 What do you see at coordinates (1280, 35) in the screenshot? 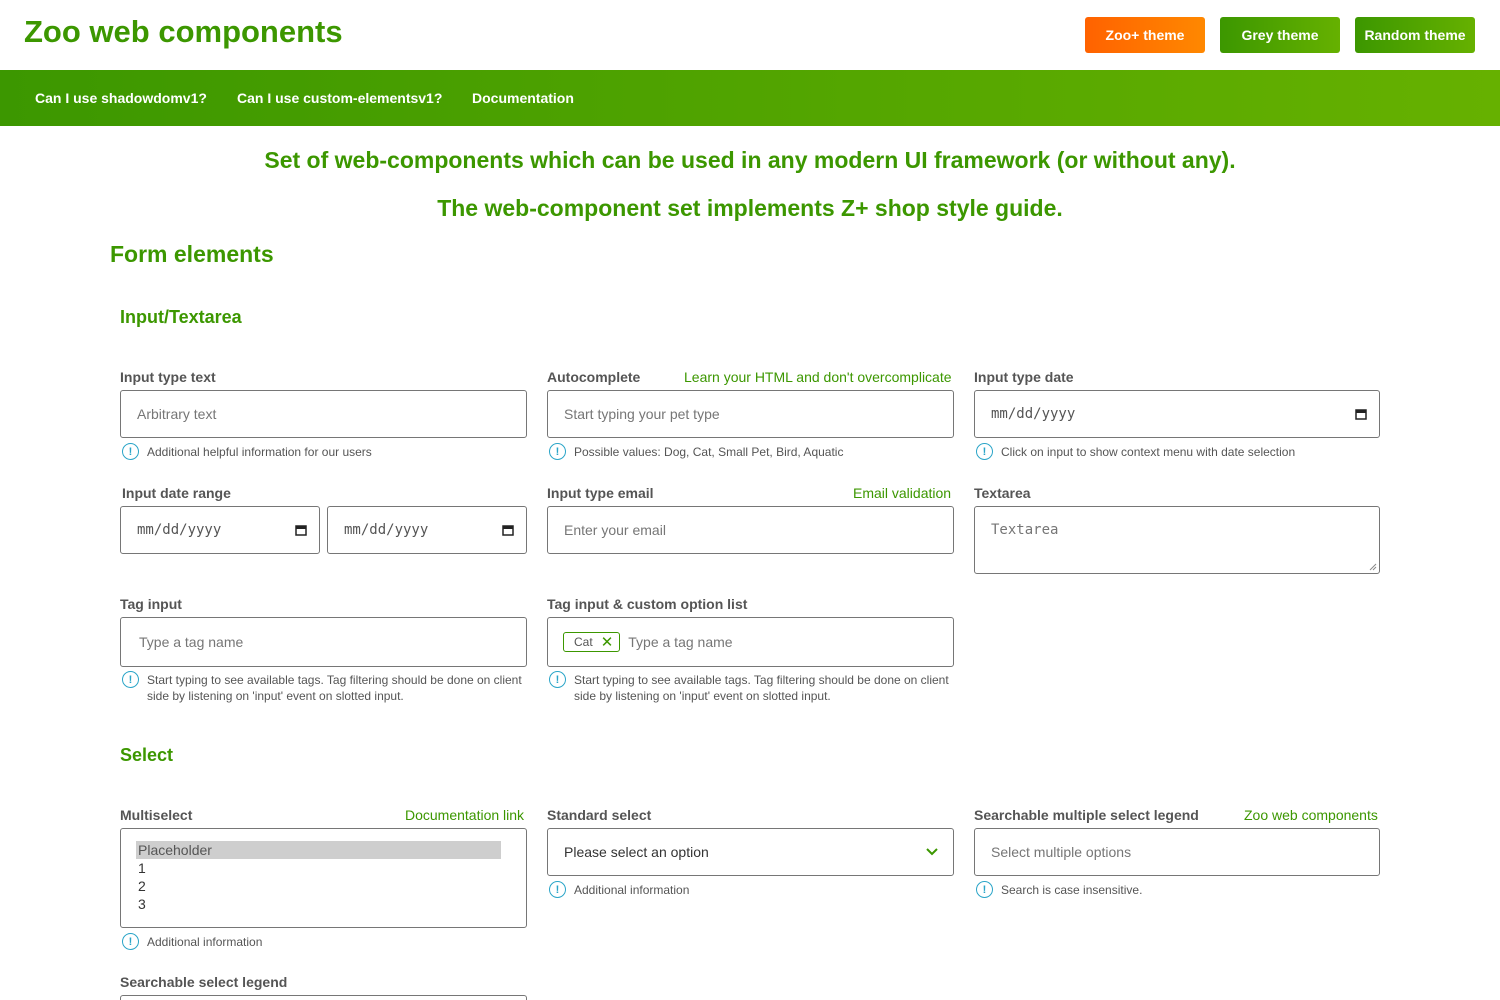
I see `grey-theme-button: Grey theme` at bounding box center [1280, 35].